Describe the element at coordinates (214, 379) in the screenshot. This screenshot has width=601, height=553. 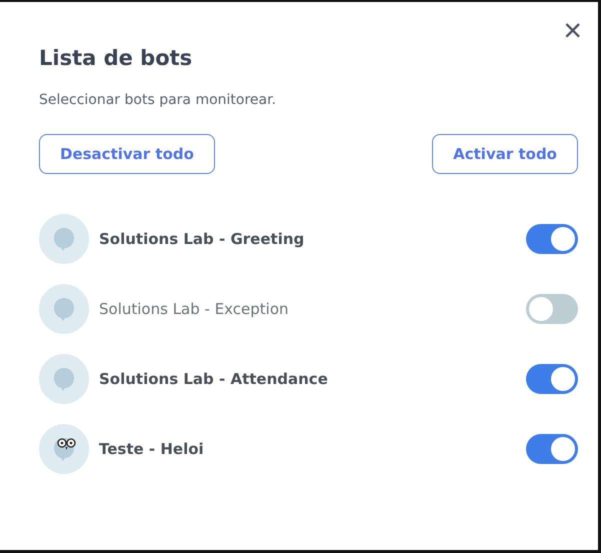
I see `bot-name: Solutions Lab - Attendance` at that location.